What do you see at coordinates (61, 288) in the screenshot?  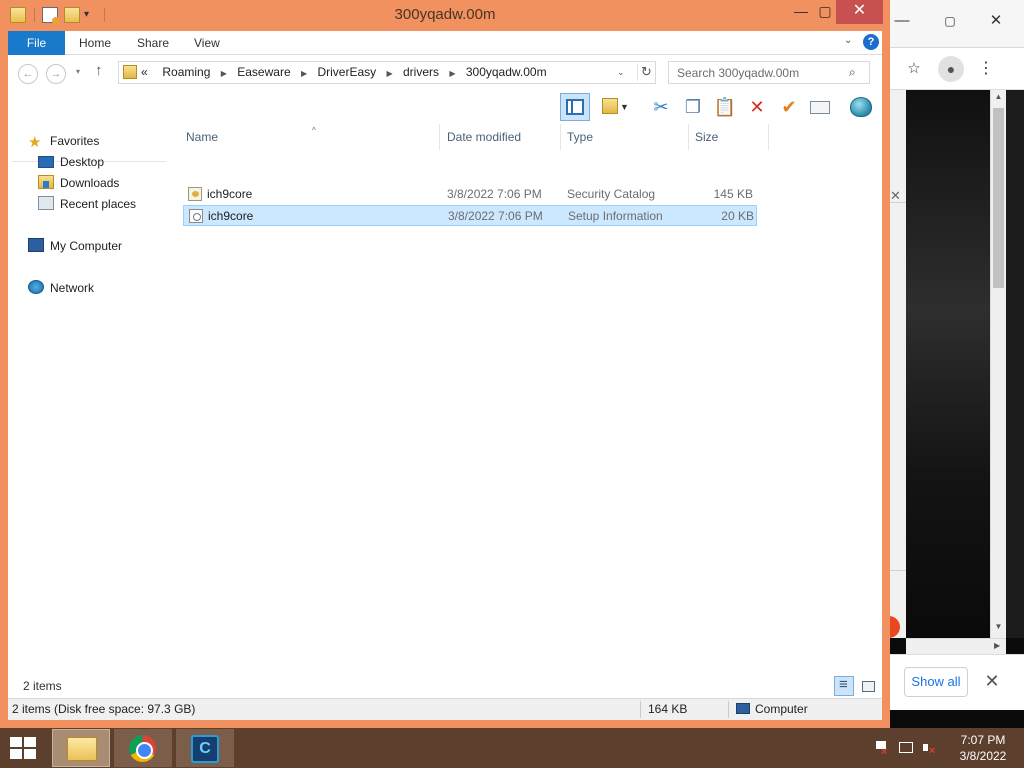 I see `nav-network: Network` at bounding box center [61, 288].